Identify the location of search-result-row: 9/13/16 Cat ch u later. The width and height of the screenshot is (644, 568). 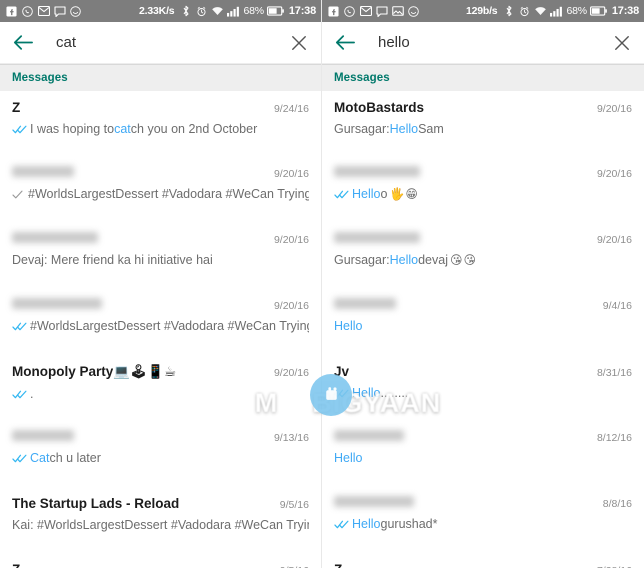
(160, 454).